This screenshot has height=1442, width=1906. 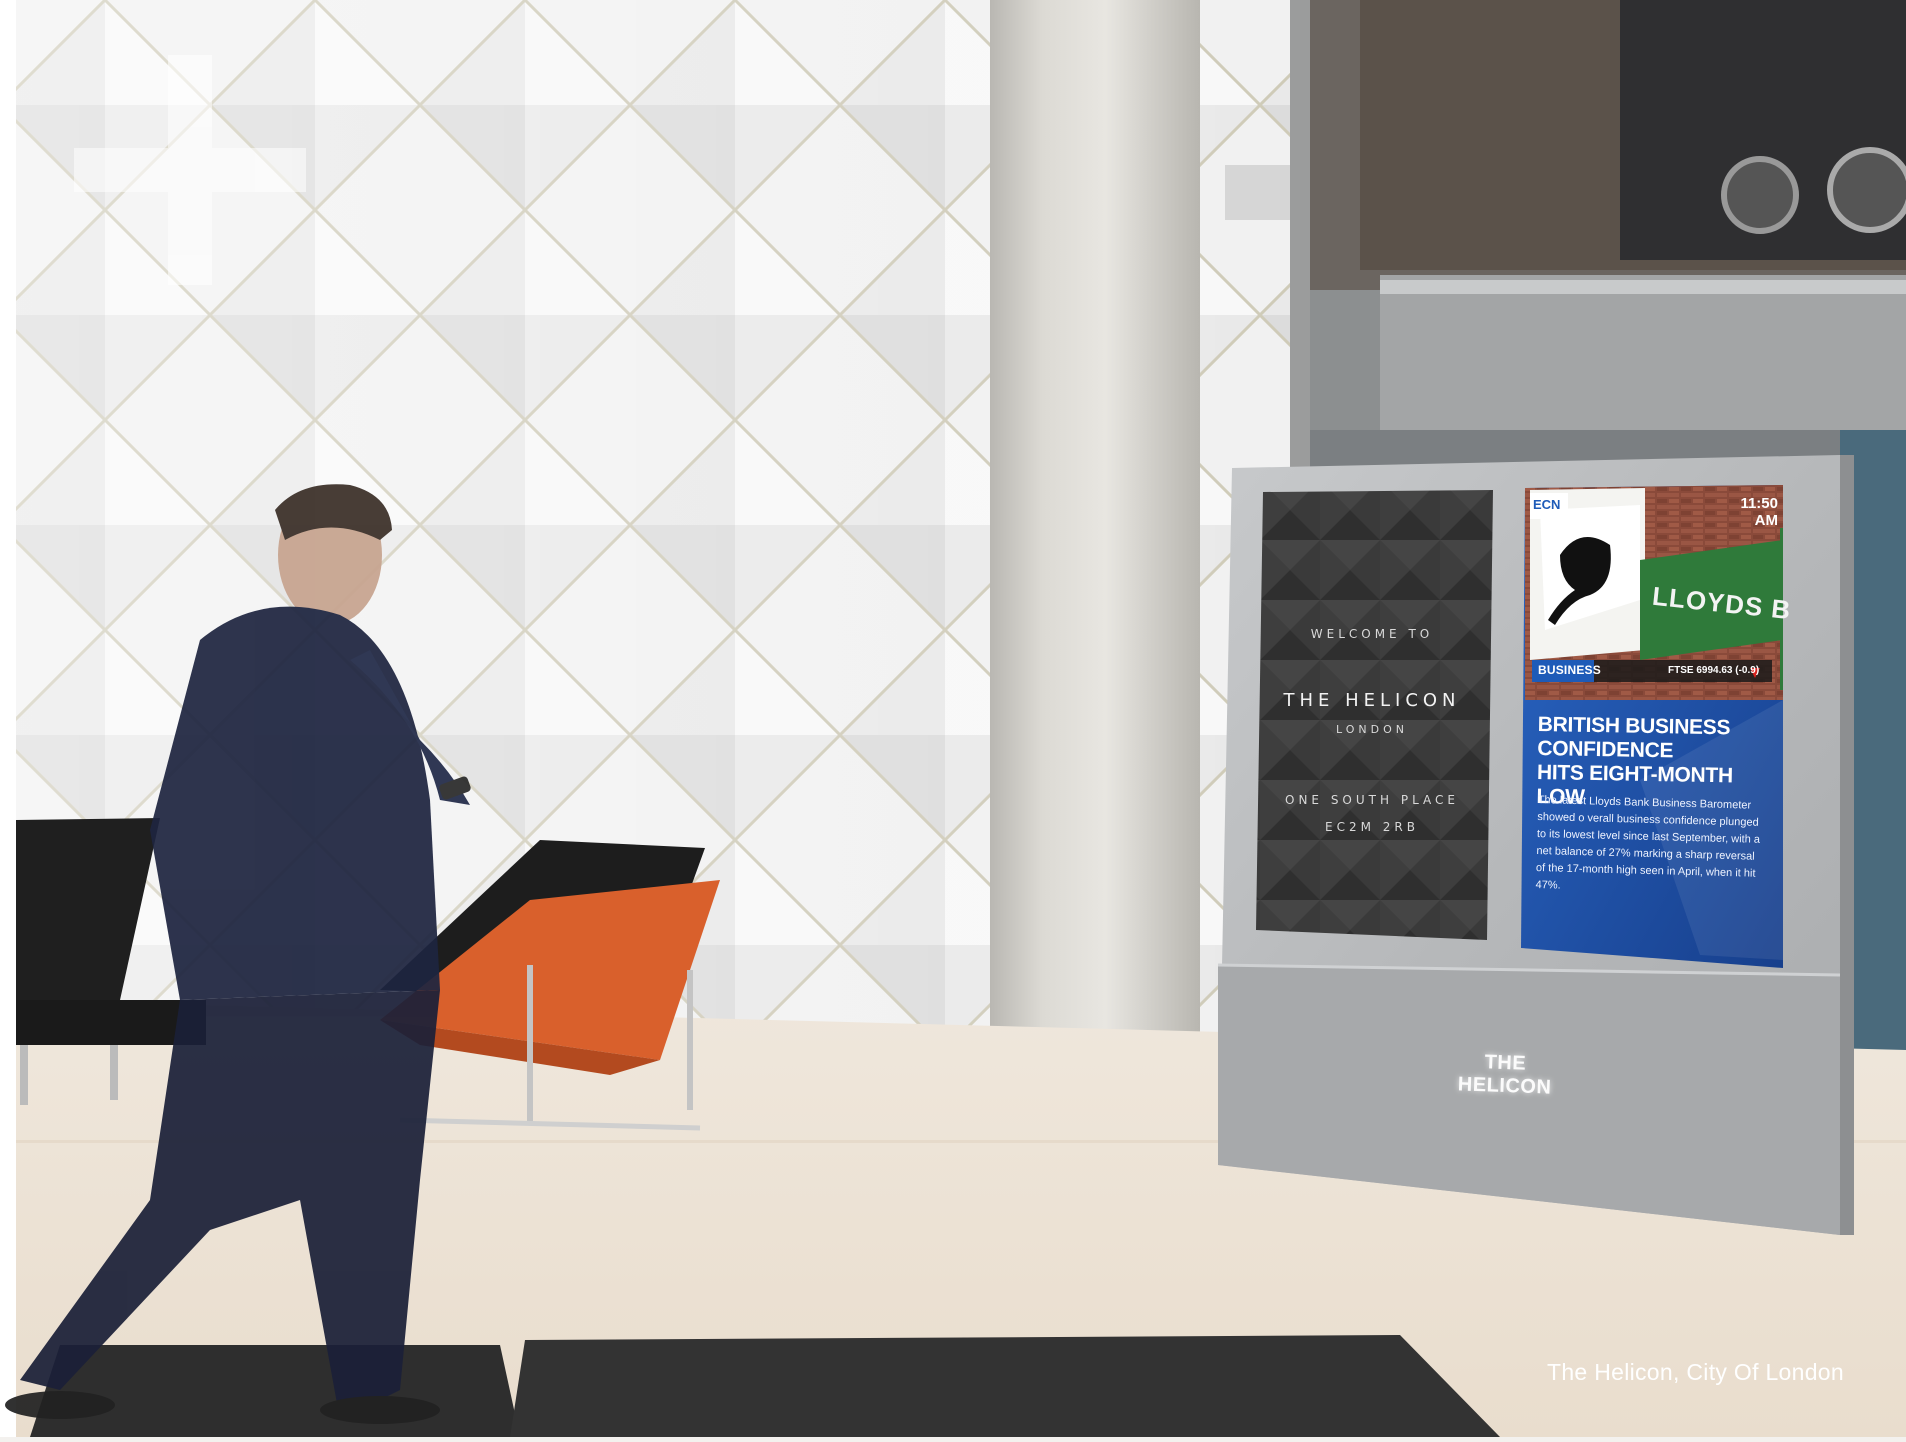 I want to click on kiosk-label: THE HELICON, so click(x=1504, y=1075).